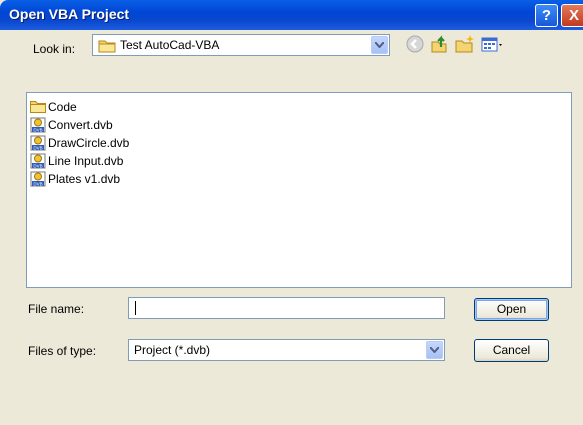  I want to click on title-bar: Open VBA Project ? X, so click(291, 15).